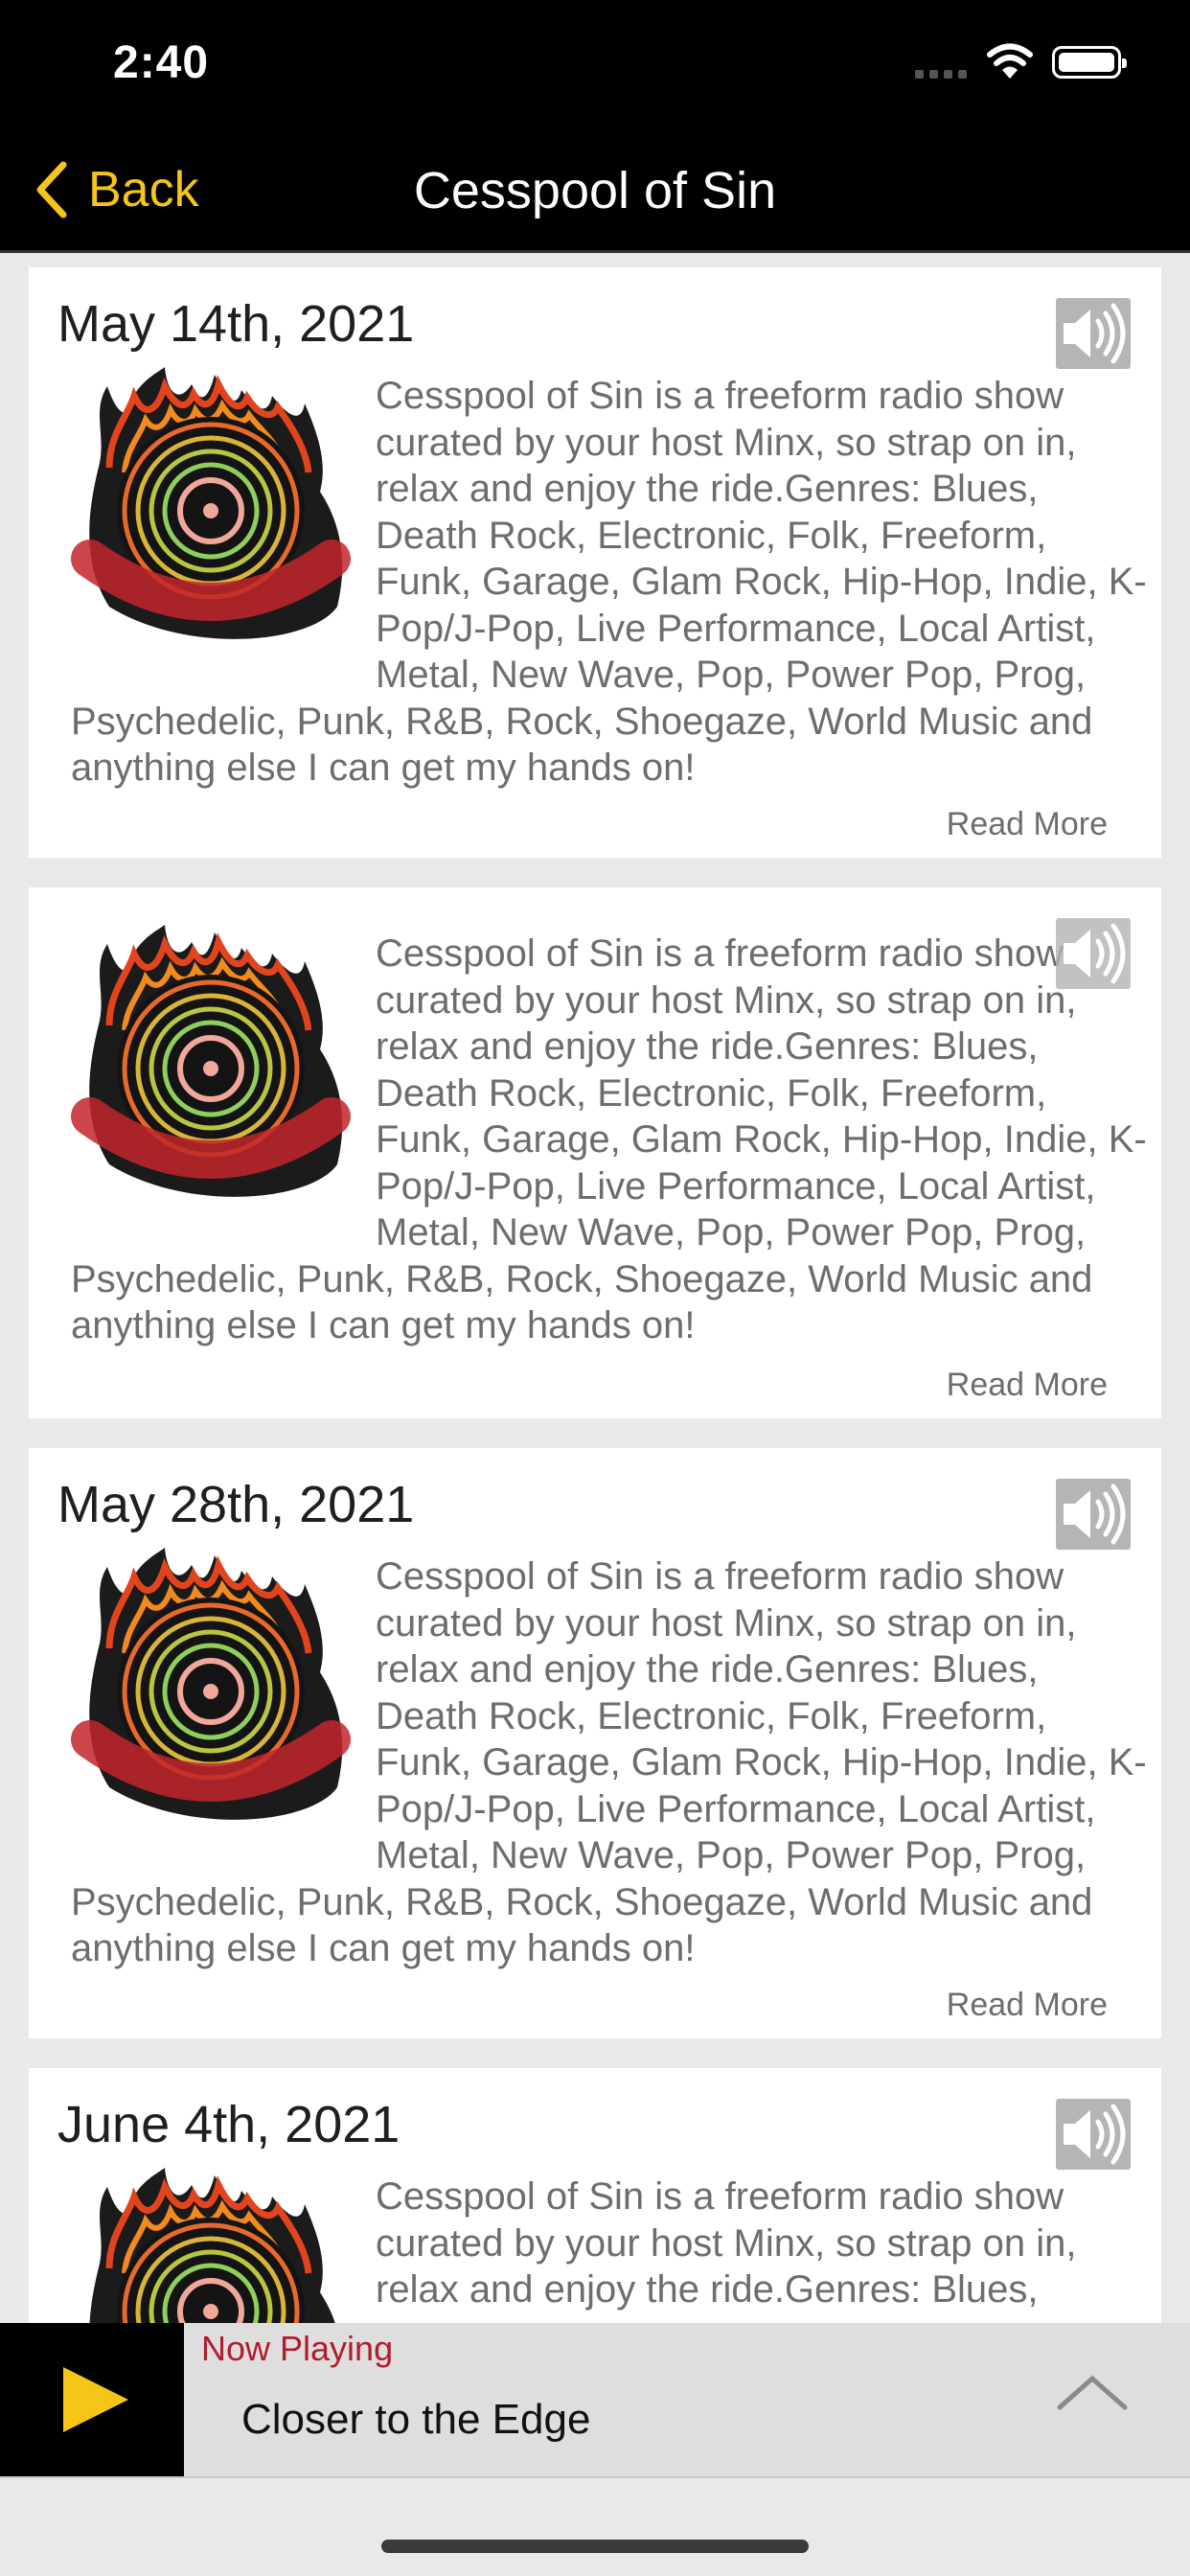 Image resolution: width=1190 pixels, height=2576 pixels. I want to click on now-playing-label: Now Playing, so click(297, 2348).